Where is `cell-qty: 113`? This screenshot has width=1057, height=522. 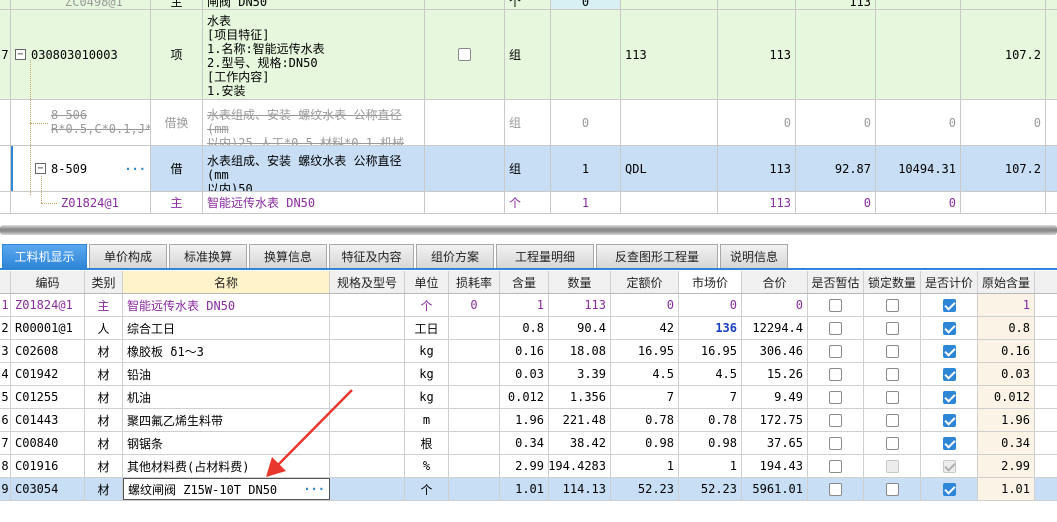
cell-qty: 113 is located at coordinates (580, 305).